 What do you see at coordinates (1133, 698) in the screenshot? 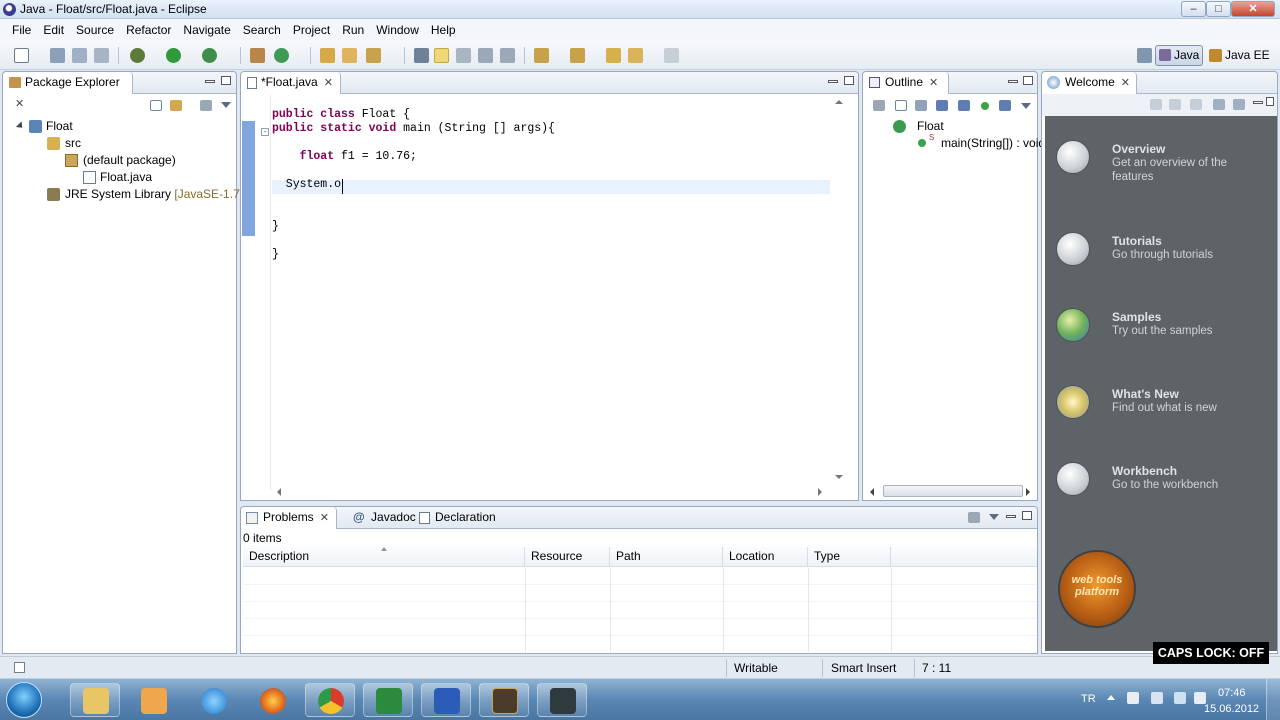
I see `action-center-icon` at bounding box center [1133, 698].